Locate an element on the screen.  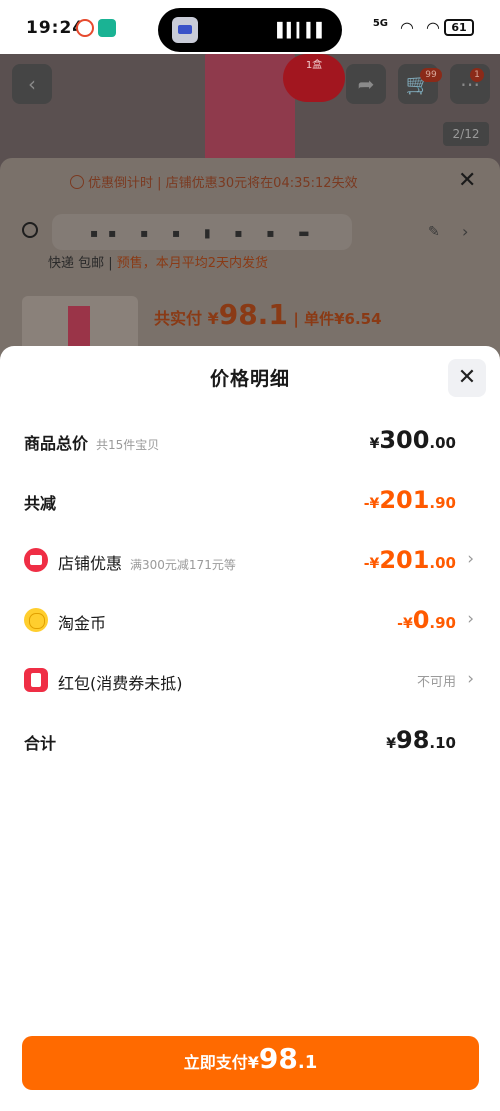
row-amount: -¥201.00 is located at coordinates (409, 560).